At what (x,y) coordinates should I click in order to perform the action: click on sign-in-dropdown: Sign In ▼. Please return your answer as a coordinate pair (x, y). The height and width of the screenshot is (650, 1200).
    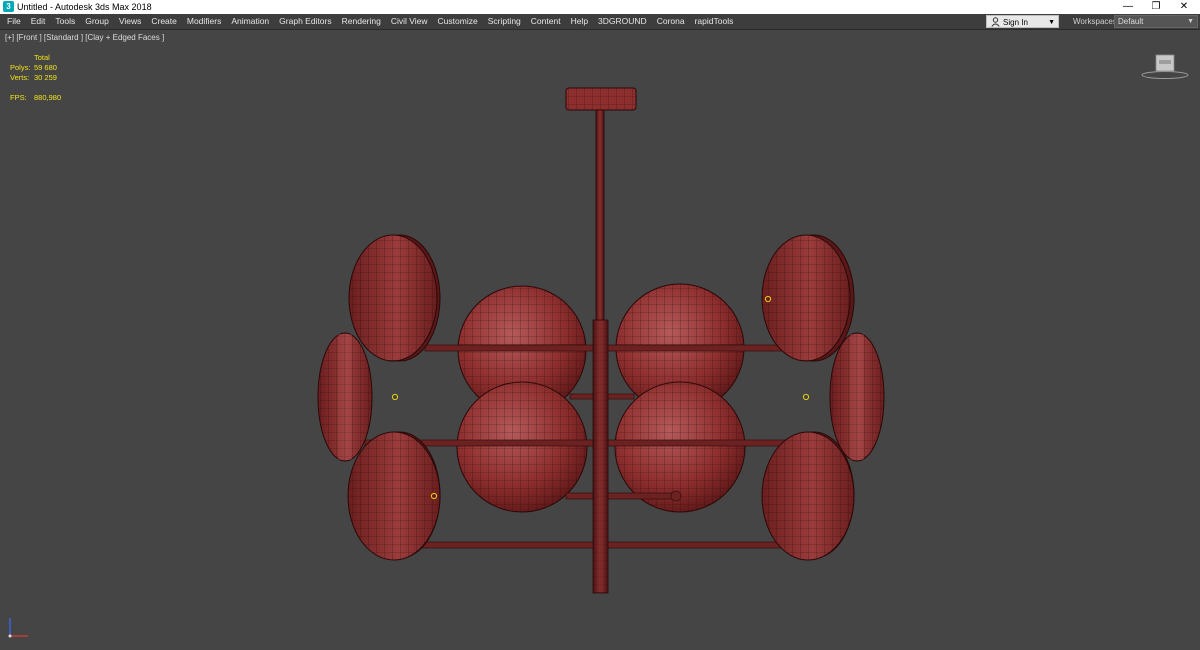
    Looking at the image, I should click on (1022, 21).